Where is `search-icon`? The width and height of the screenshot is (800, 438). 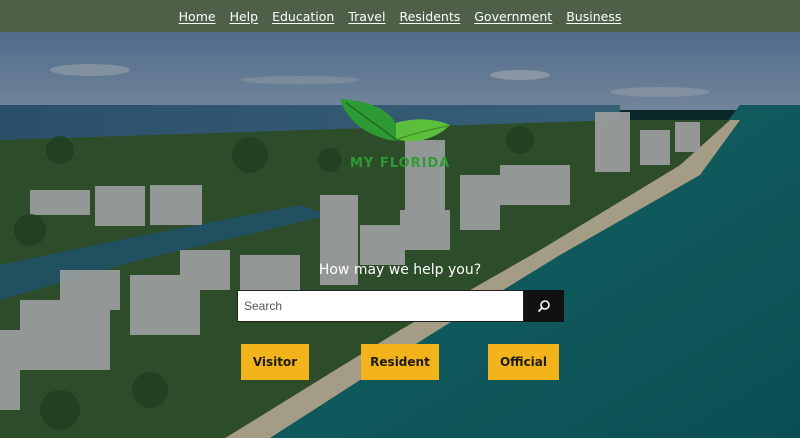
search-icon is located at coordinates (543, 306).